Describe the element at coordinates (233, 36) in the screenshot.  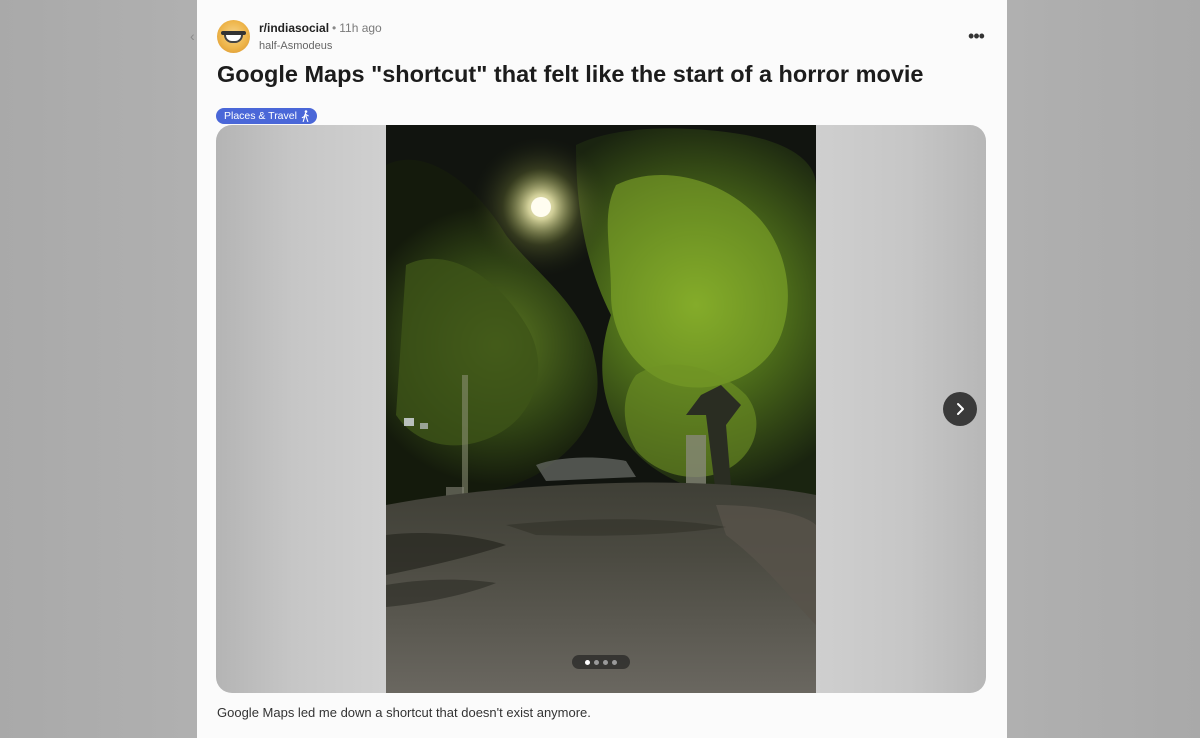
I see `subreddit-avatar` at that location.